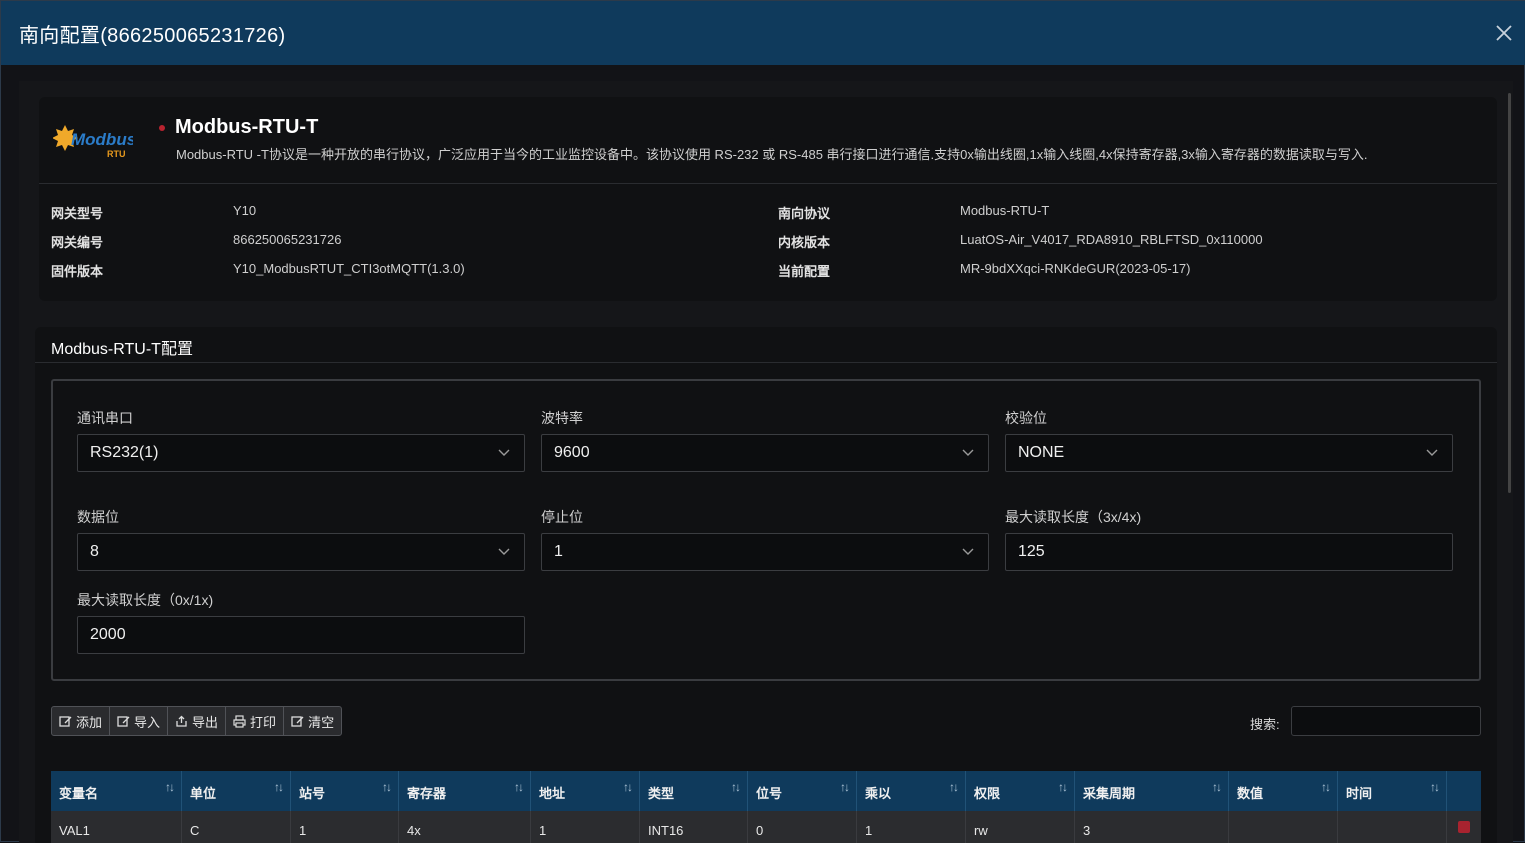 The image size is (1525, 843). I want to click on gateway-id-value: 866250065231726, so click(287, 239).